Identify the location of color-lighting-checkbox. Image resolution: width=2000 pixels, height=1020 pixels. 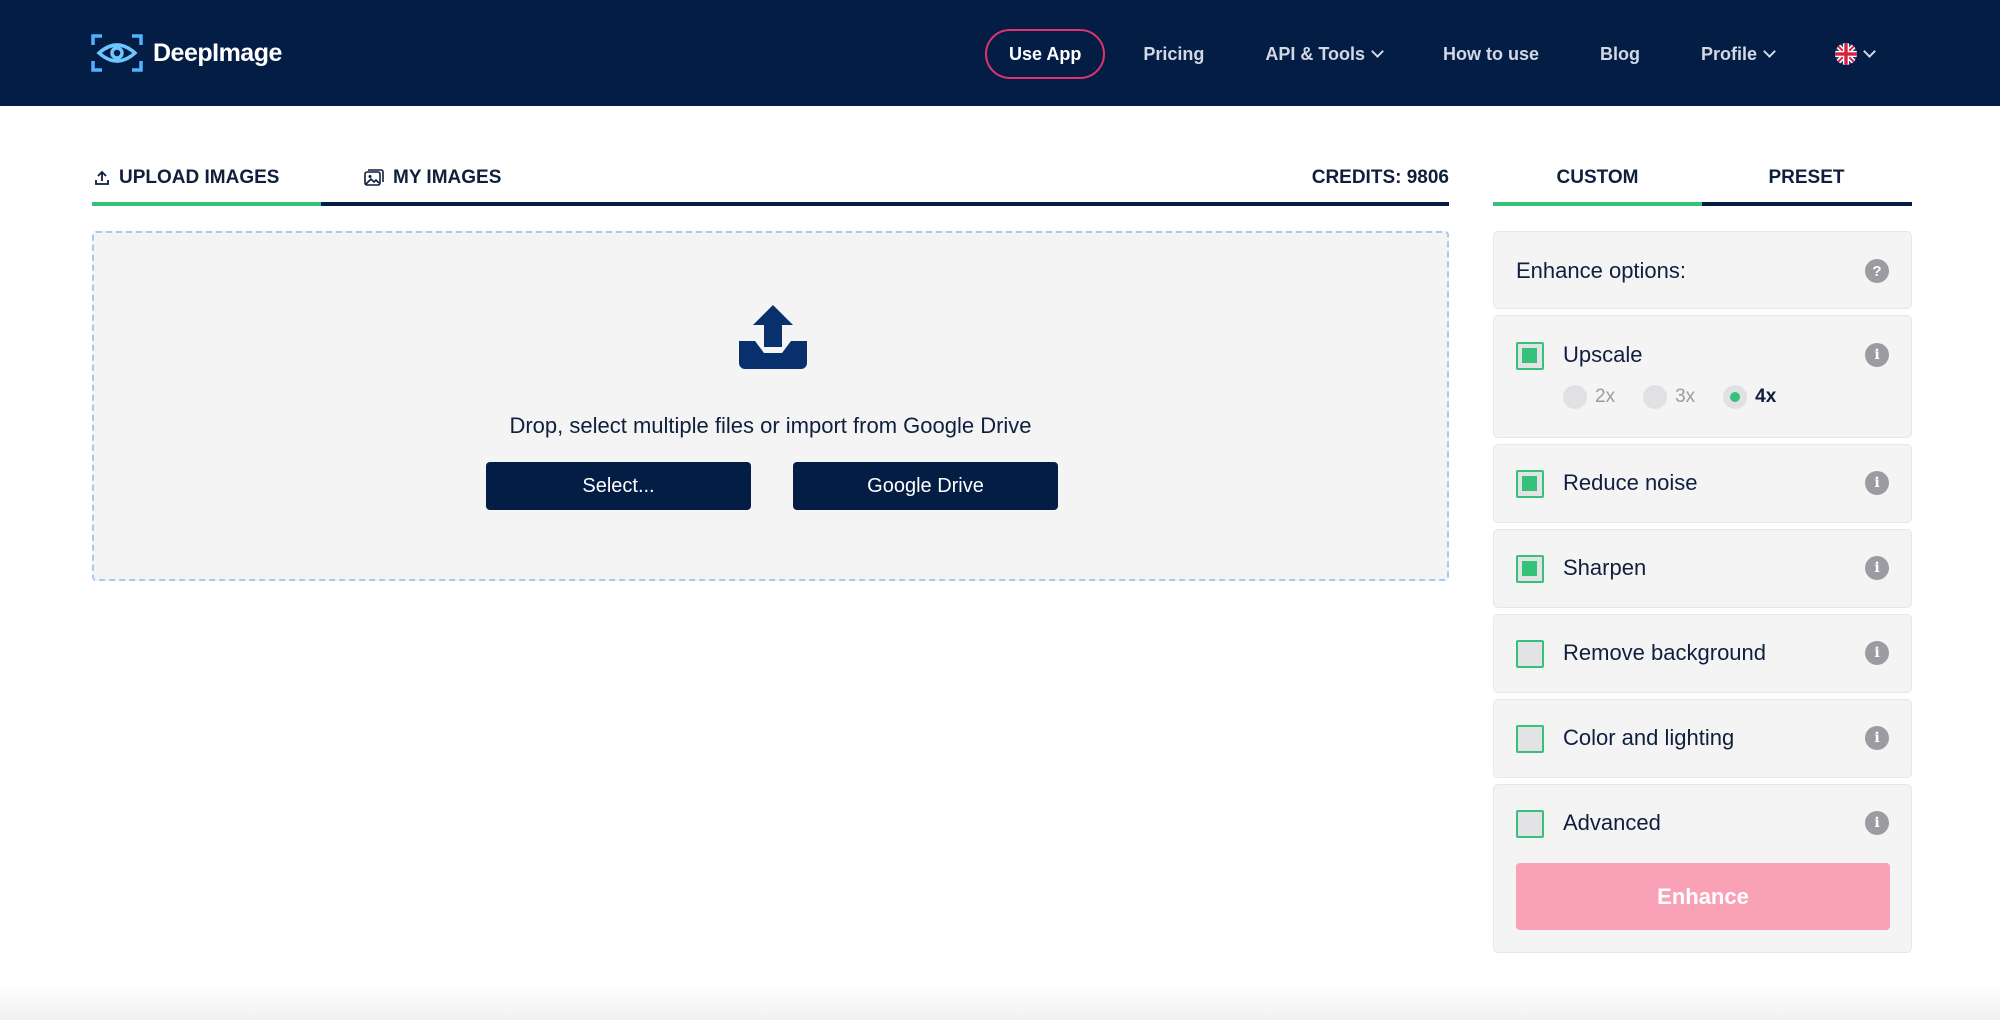
(1530, 739).